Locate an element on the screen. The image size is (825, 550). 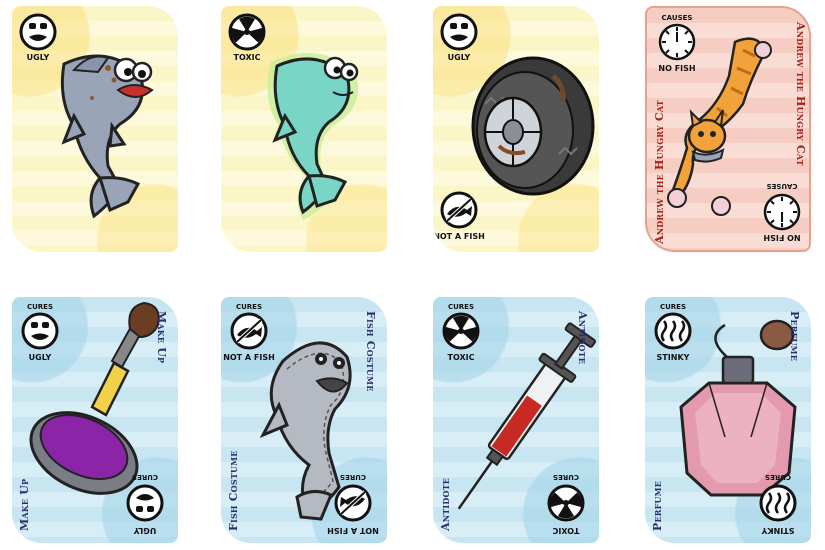
bottom-badge: CURES NOT A FISH is located at coordinates (353, 503).